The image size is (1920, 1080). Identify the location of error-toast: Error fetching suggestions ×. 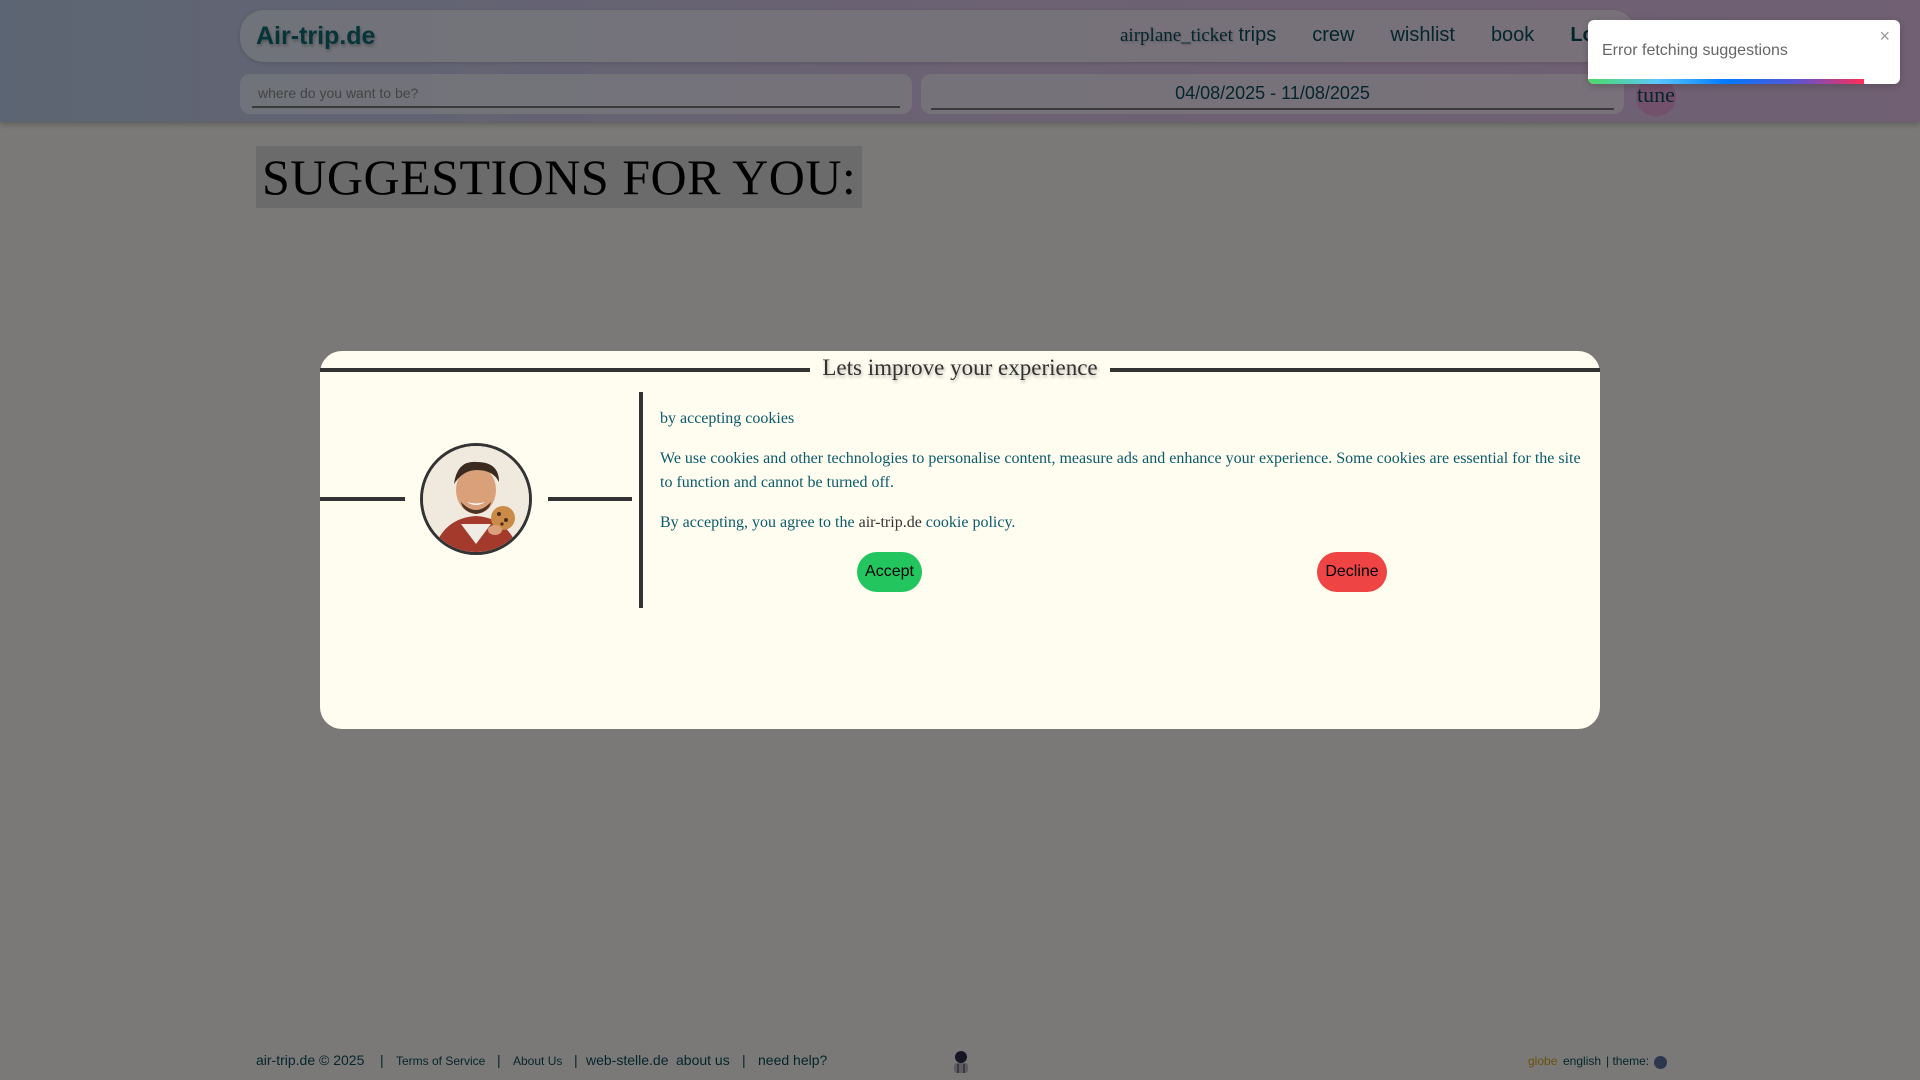
(1744, 52).